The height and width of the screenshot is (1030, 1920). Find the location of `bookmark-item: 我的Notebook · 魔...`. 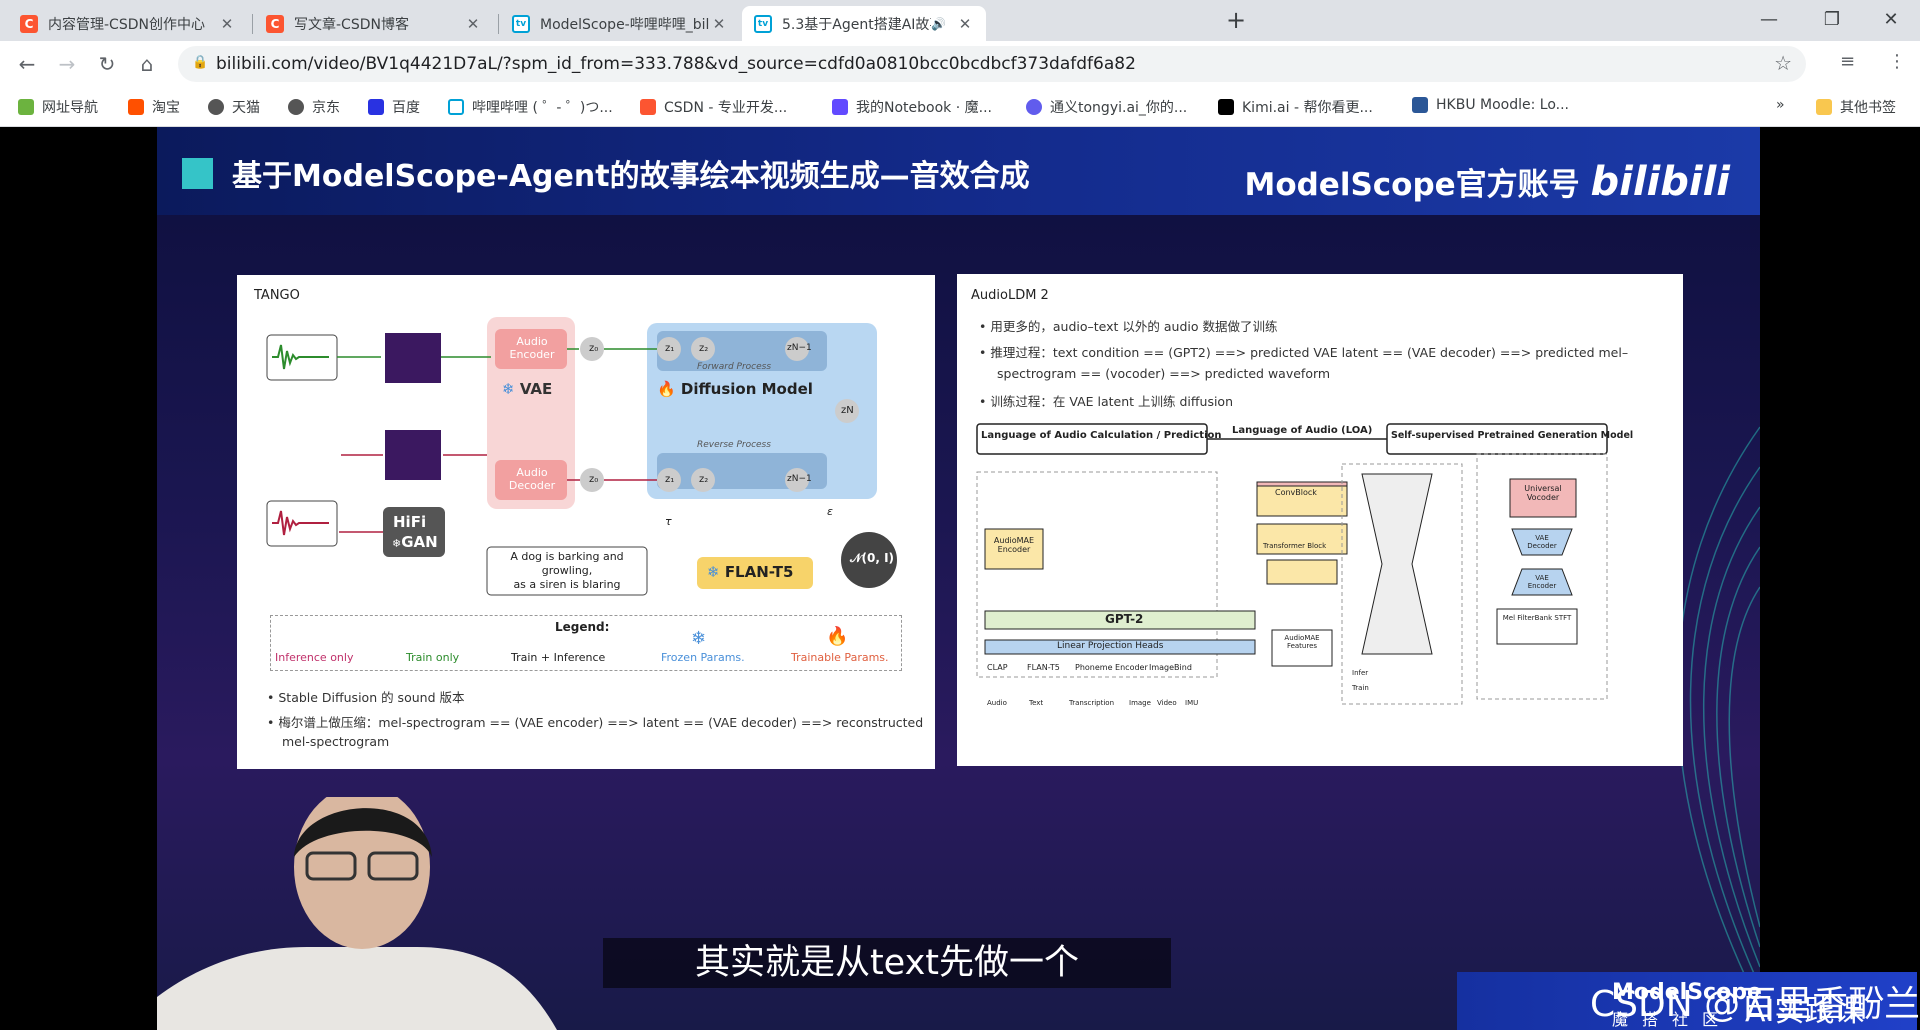

bookmark-item: 我的Notebook · 魔... is located at coordinates (912, 107).